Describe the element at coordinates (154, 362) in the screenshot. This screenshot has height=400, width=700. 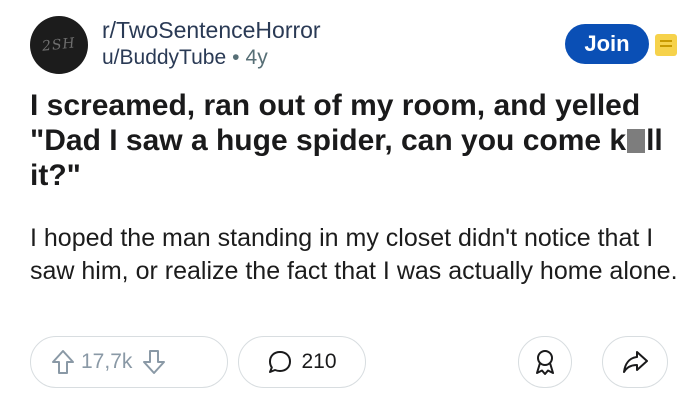
I see `arrow-down-icon` at that location.